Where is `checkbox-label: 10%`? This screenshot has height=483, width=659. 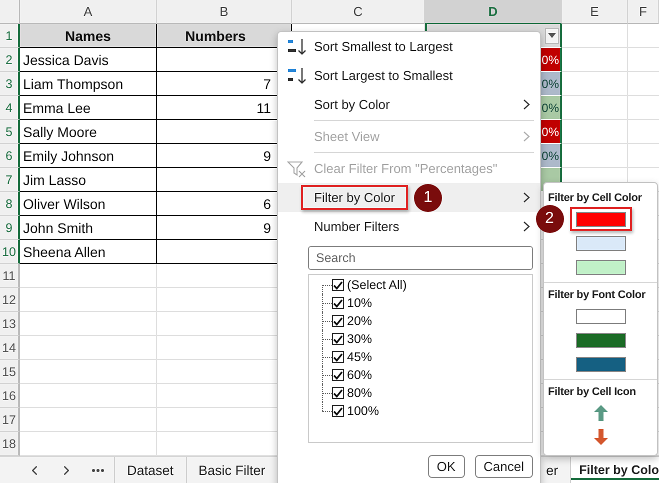
checkbox-label: 10% is located at coordinates (359, 303).